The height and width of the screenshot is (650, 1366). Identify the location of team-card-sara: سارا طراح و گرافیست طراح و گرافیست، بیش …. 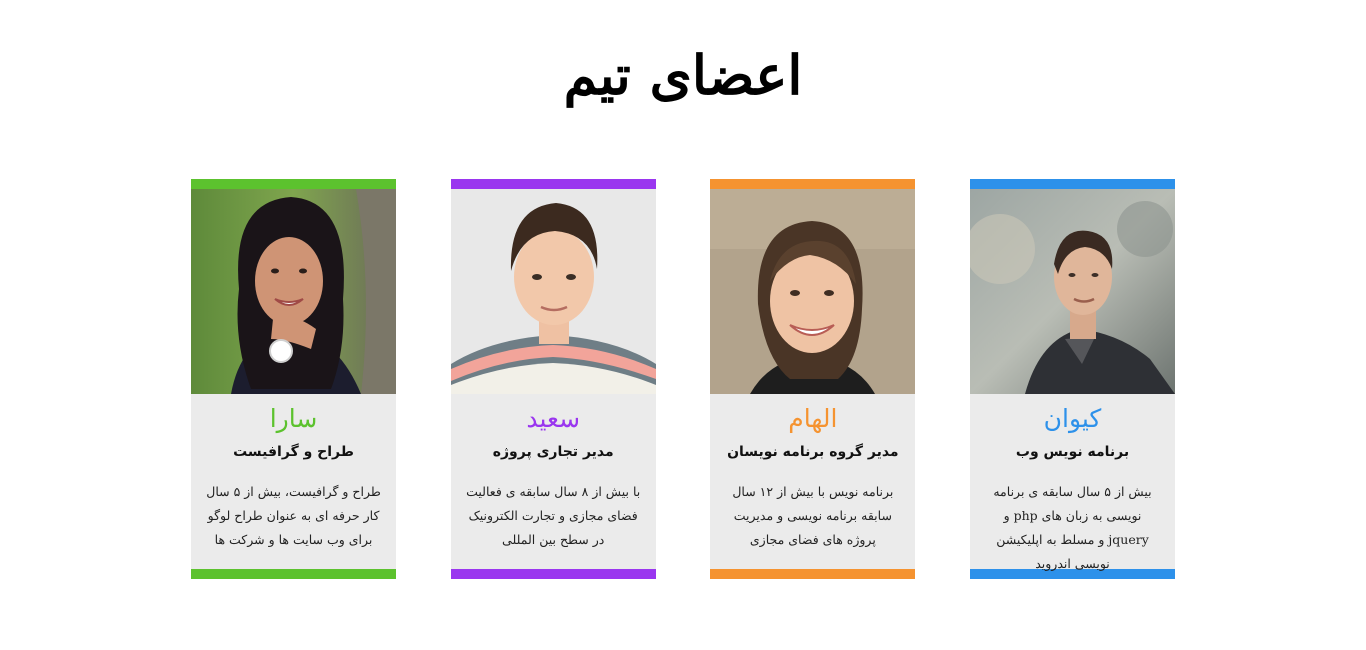
(294, 379).